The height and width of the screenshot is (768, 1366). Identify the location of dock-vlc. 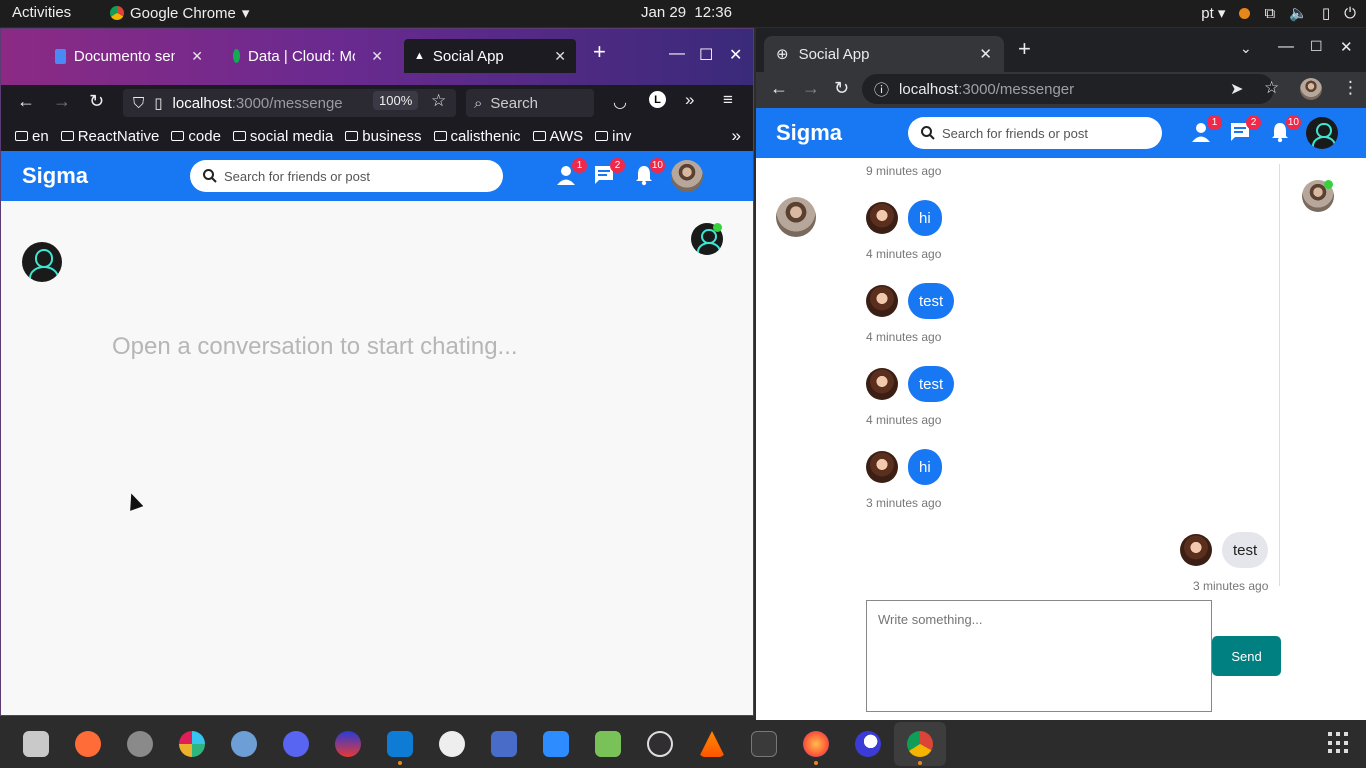
(712, 744).